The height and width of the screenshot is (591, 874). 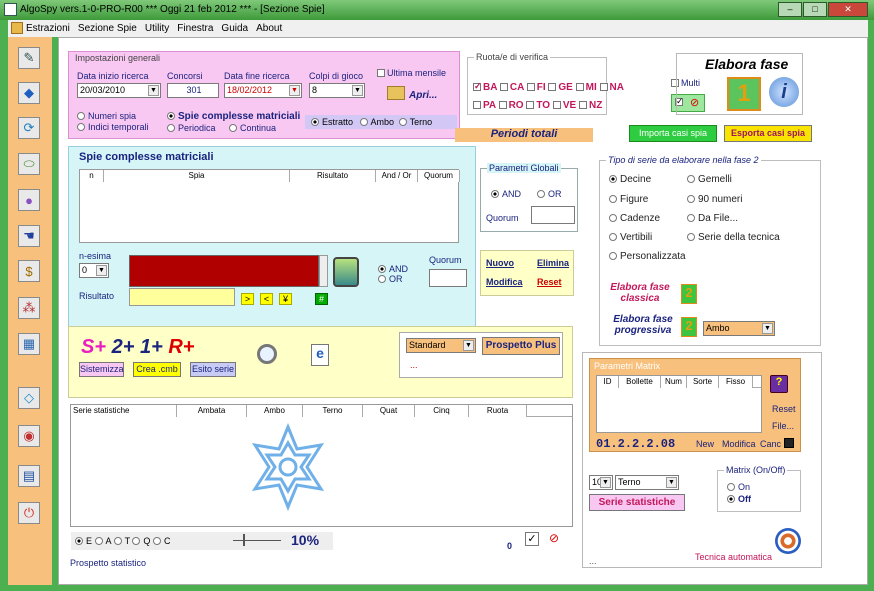 What do you see at coordinates (29, 164) in the screenshot?
I see `pills-icon: ⬭` at bounding box center [29, 164].